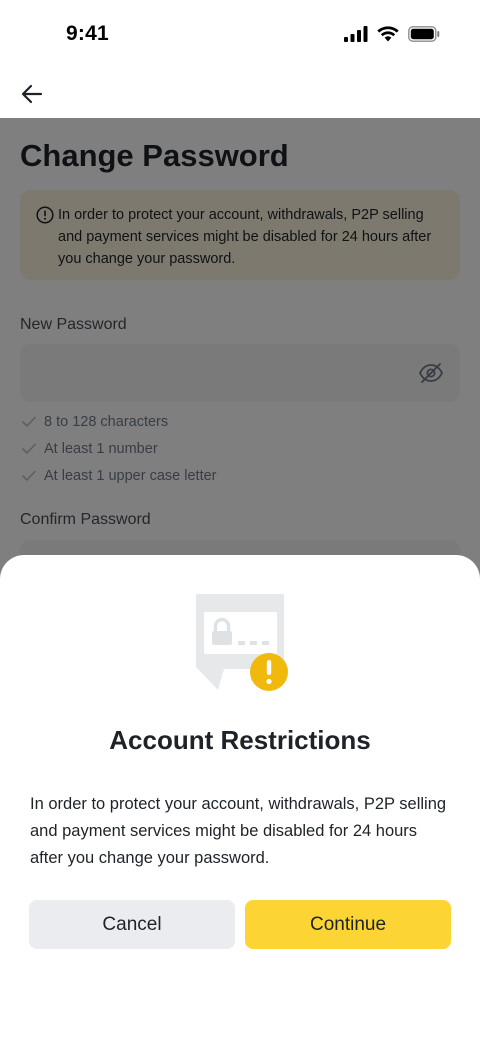 This screenshot has width=480, height=1040. I want to click on wifi-icon, so click(388, 34).